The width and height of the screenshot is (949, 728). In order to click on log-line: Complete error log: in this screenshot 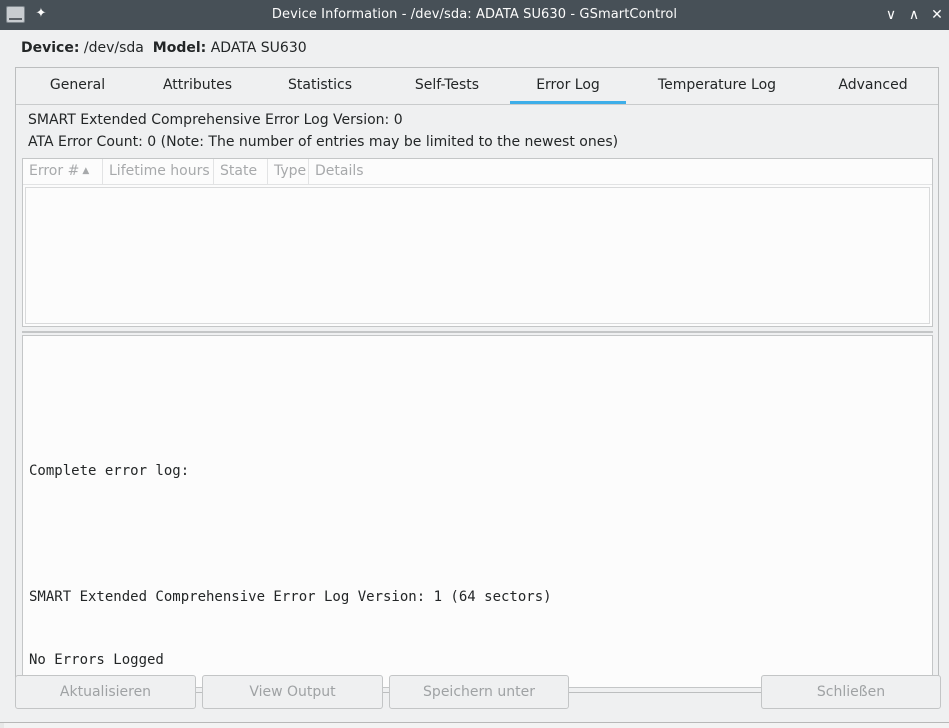, I will do `click(109, 471)`.